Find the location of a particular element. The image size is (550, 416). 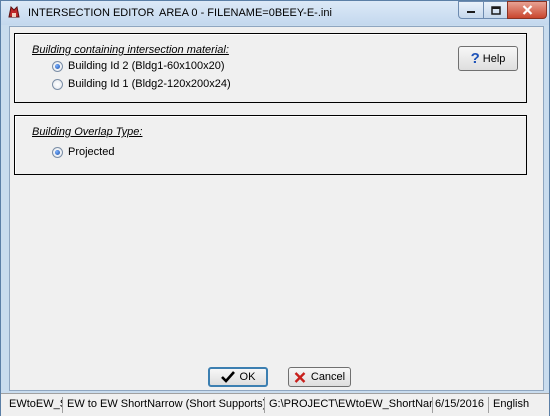

ok-button-label: OK is located at coordinates (247, 377).